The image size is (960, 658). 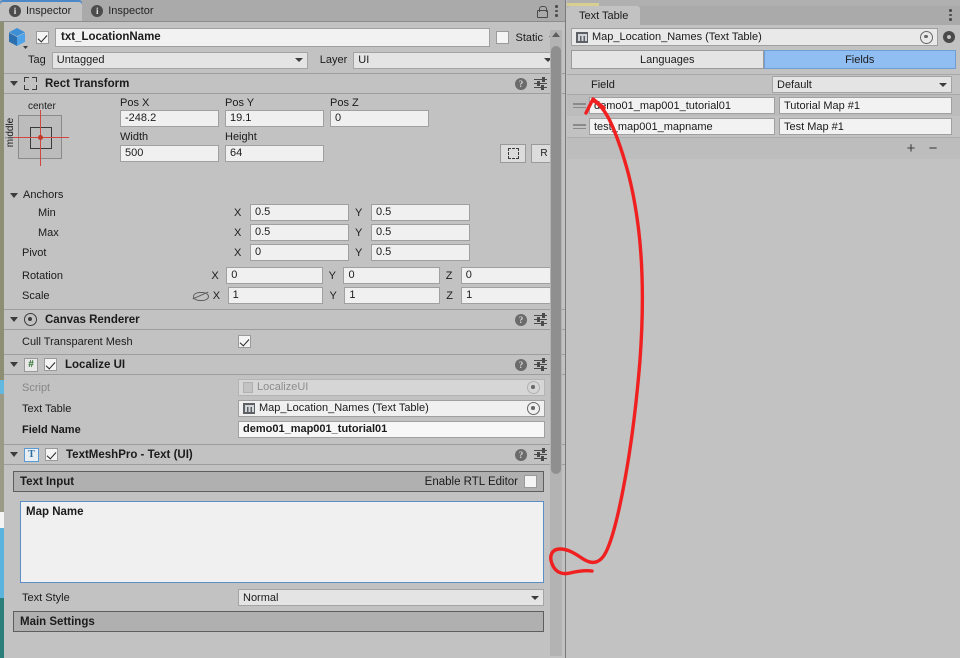 I want to click on row-field-key-input: test_map001_mapname, so click(x=682, y=126).